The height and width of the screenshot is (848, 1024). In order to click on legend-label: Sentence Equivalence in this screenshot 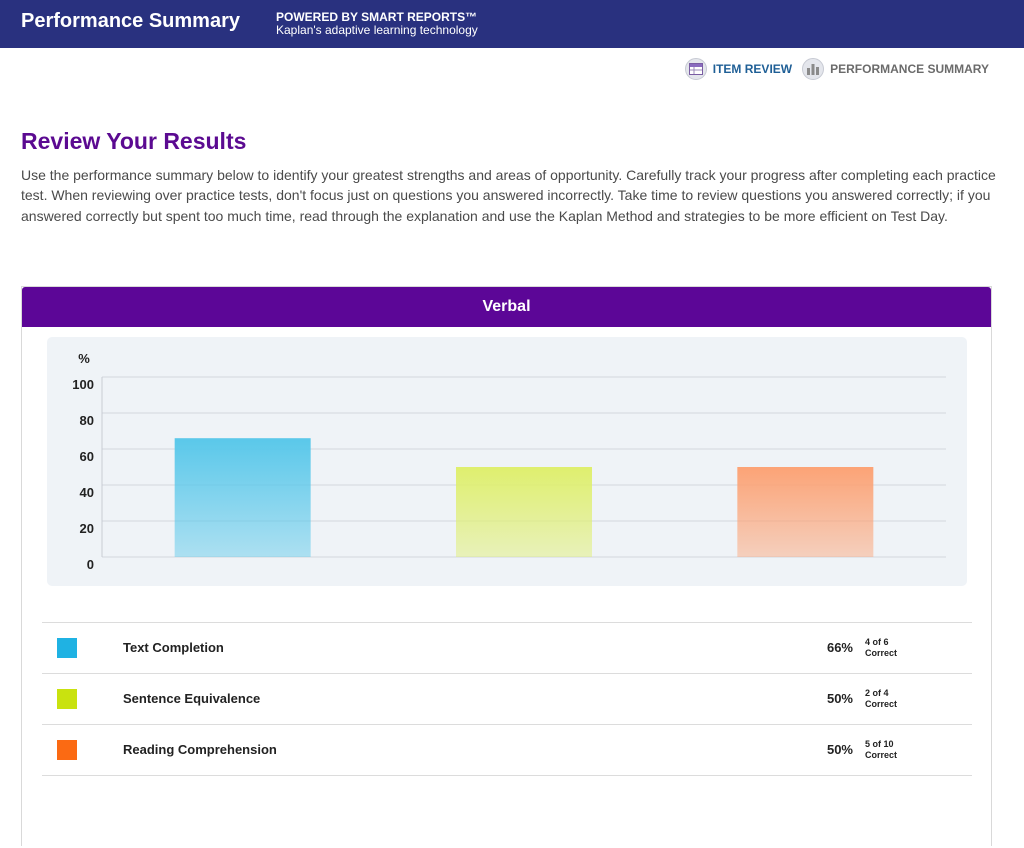, I will do `click(192, 698)`.